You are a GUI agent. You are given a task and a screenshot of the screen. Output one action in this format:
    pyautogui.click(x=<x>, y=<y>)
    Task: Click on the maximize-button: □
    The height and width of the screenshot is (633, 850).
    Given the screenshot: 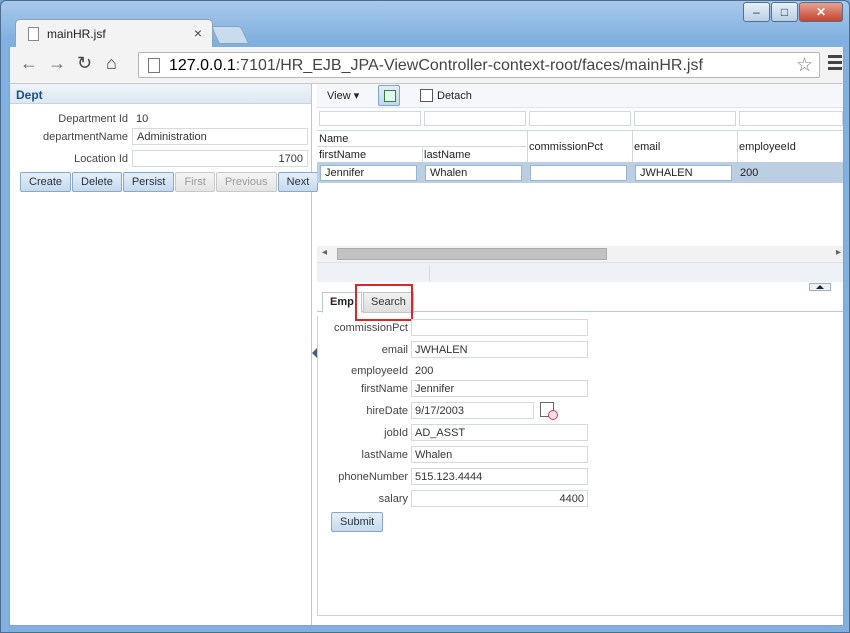 What is the action you would take?
    pyautogui.click(x=784, y=12)
    